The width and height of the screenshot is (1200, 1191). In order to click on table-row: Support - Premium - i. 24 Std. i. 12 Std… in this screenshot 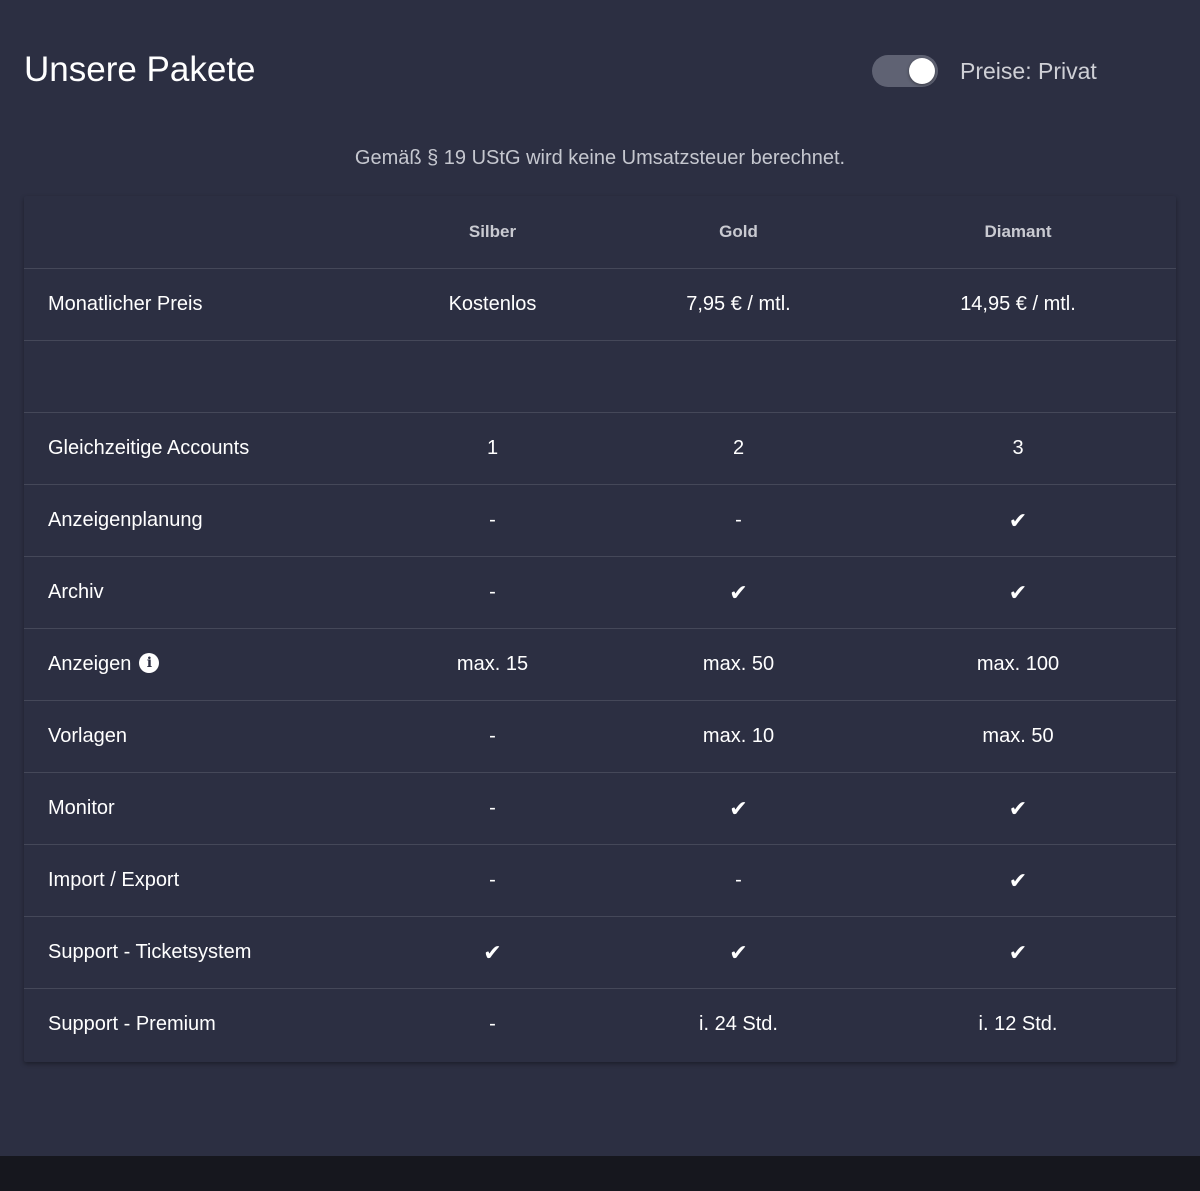, I will do `click(600, 1025)`.